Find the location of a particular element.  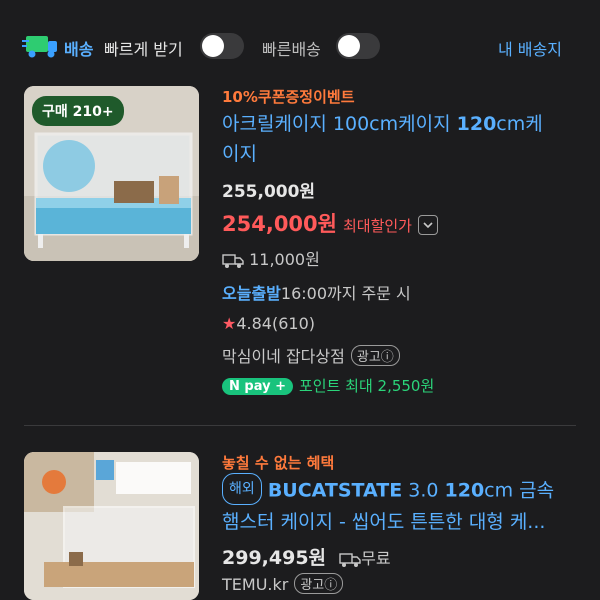

original-price: 255,000원 is located at coordinates (269, 192).